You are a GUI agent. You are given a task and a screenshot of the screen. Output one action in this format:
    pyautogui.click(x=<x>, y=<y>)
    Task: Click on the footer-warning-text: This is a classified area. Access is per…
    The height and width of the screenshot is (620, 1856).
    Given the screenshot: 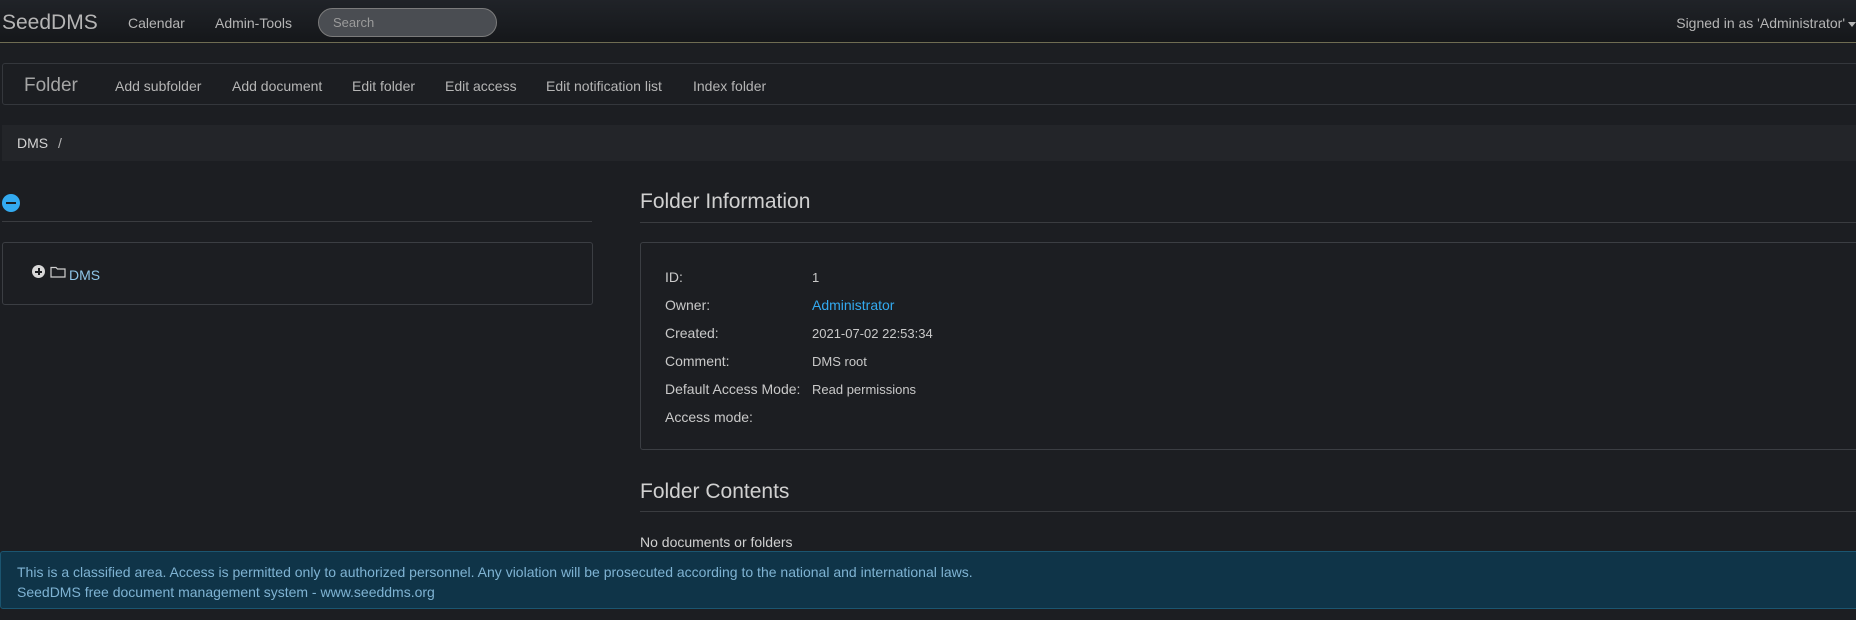 What is the action you would take?
    pyautogui.click(x=495, y=572)
    